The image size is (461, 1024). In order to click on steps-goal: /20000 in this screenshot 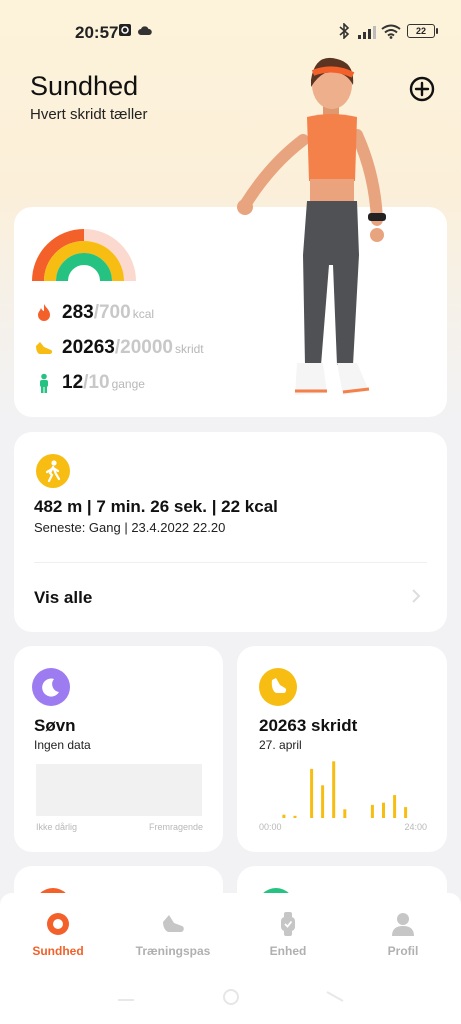, I will do `click(143, 347)`.